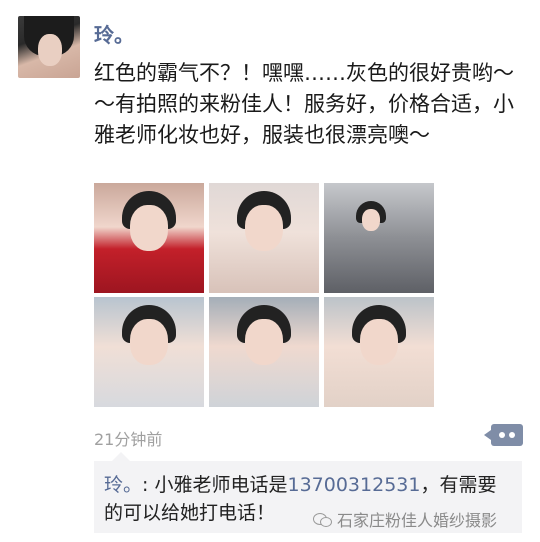 The image size is (540, 542). I want to click on comment-text-before: 小雅老师电话是, so click(221, 485).